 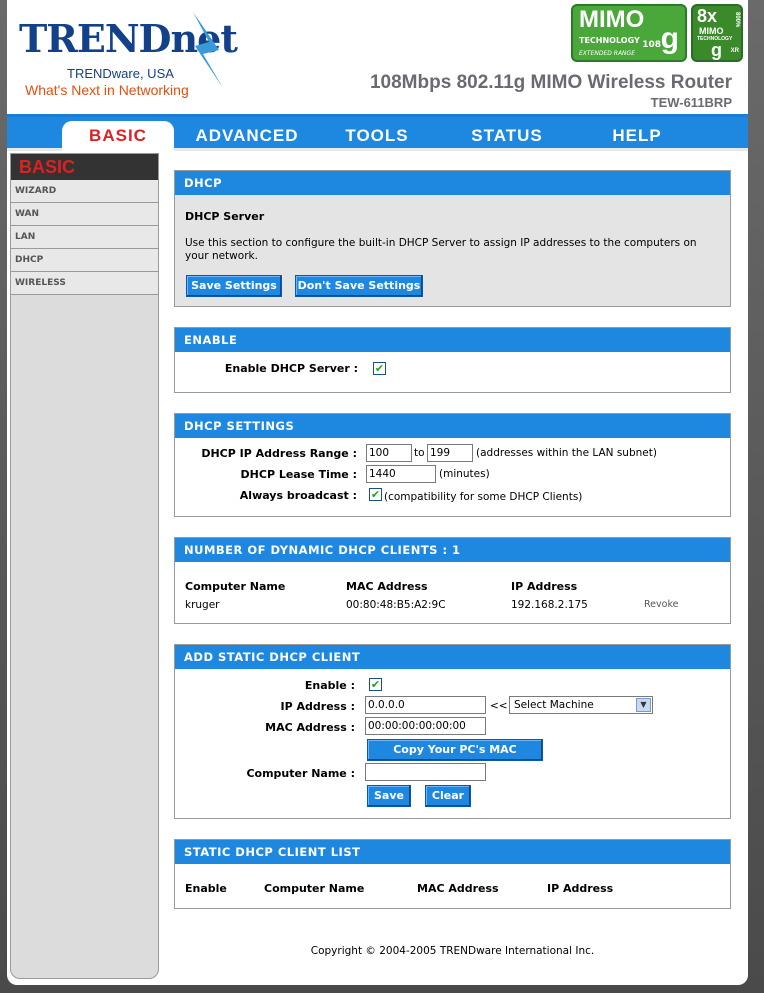 What do you see at coordinates (359, 286) in the screenshot?
I see `dont-save-settings-button: Don't Save Settings` at bounding box center [359, 286].